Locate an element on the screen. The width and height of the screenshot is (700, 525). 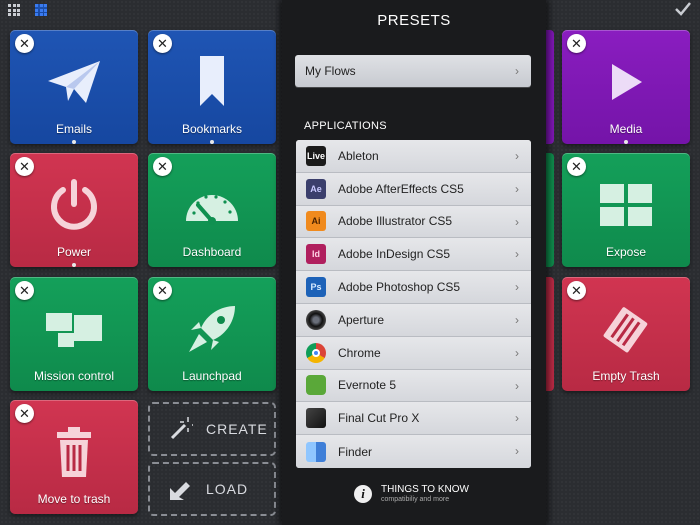
tile-label: Launchpad is located at coordinates (212, 376).